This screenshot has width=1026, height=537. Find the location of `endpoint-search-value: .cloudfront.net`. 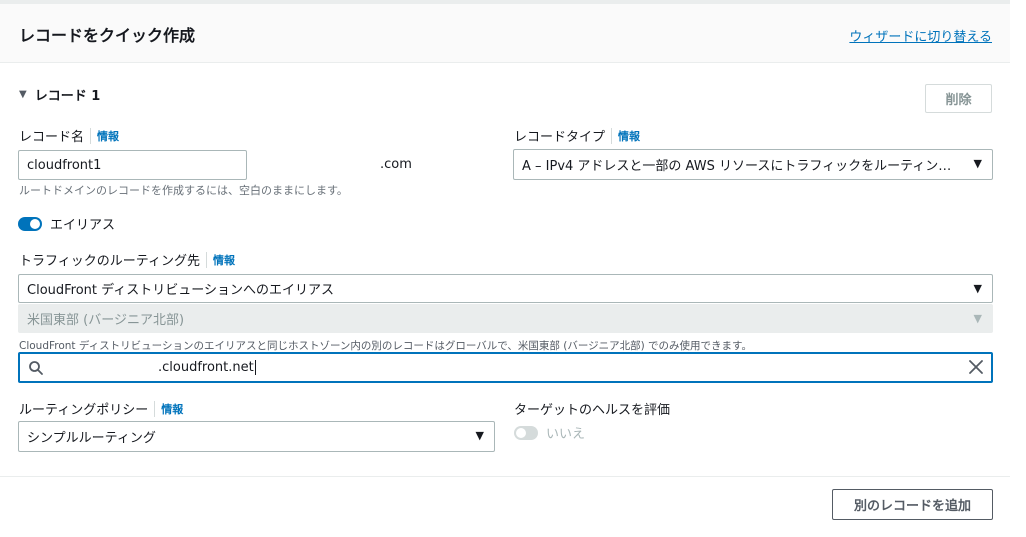

endpoint-search-value: .cloudfront.net is located at coordinates (207, 367).